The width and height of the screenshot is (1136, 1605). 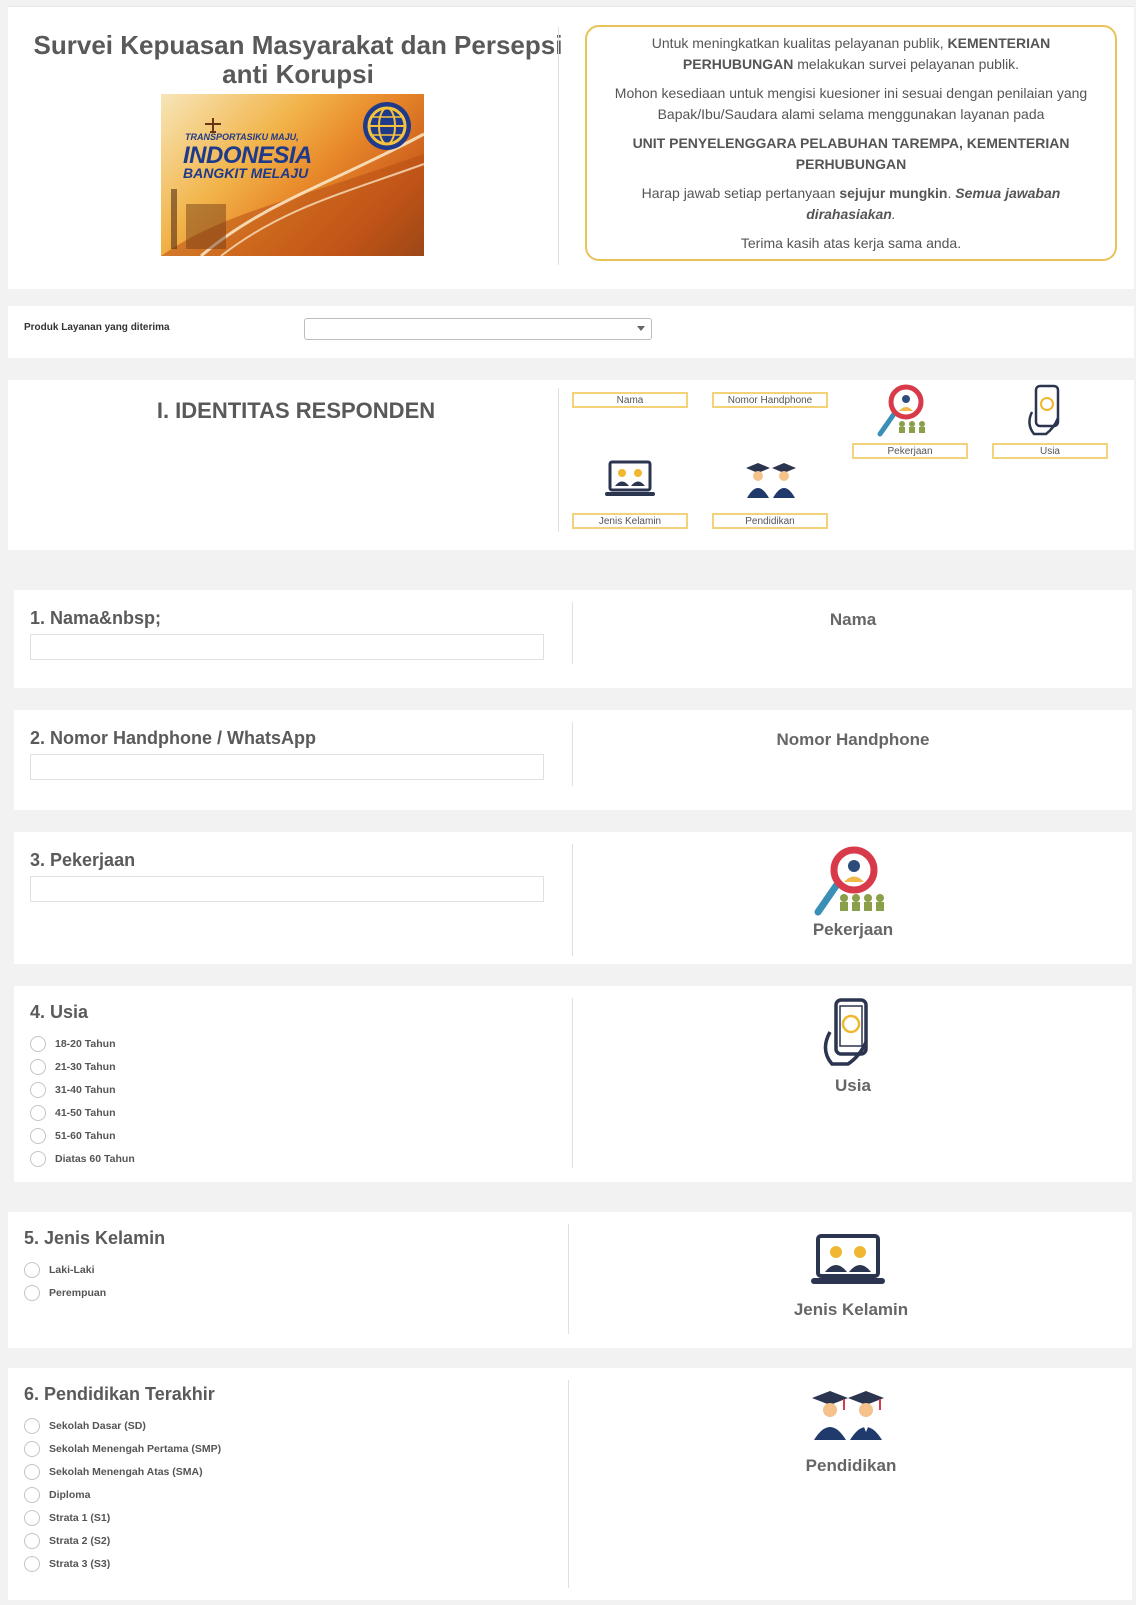 I want to click on globe-logo-icon, so click(x=387, y=126).